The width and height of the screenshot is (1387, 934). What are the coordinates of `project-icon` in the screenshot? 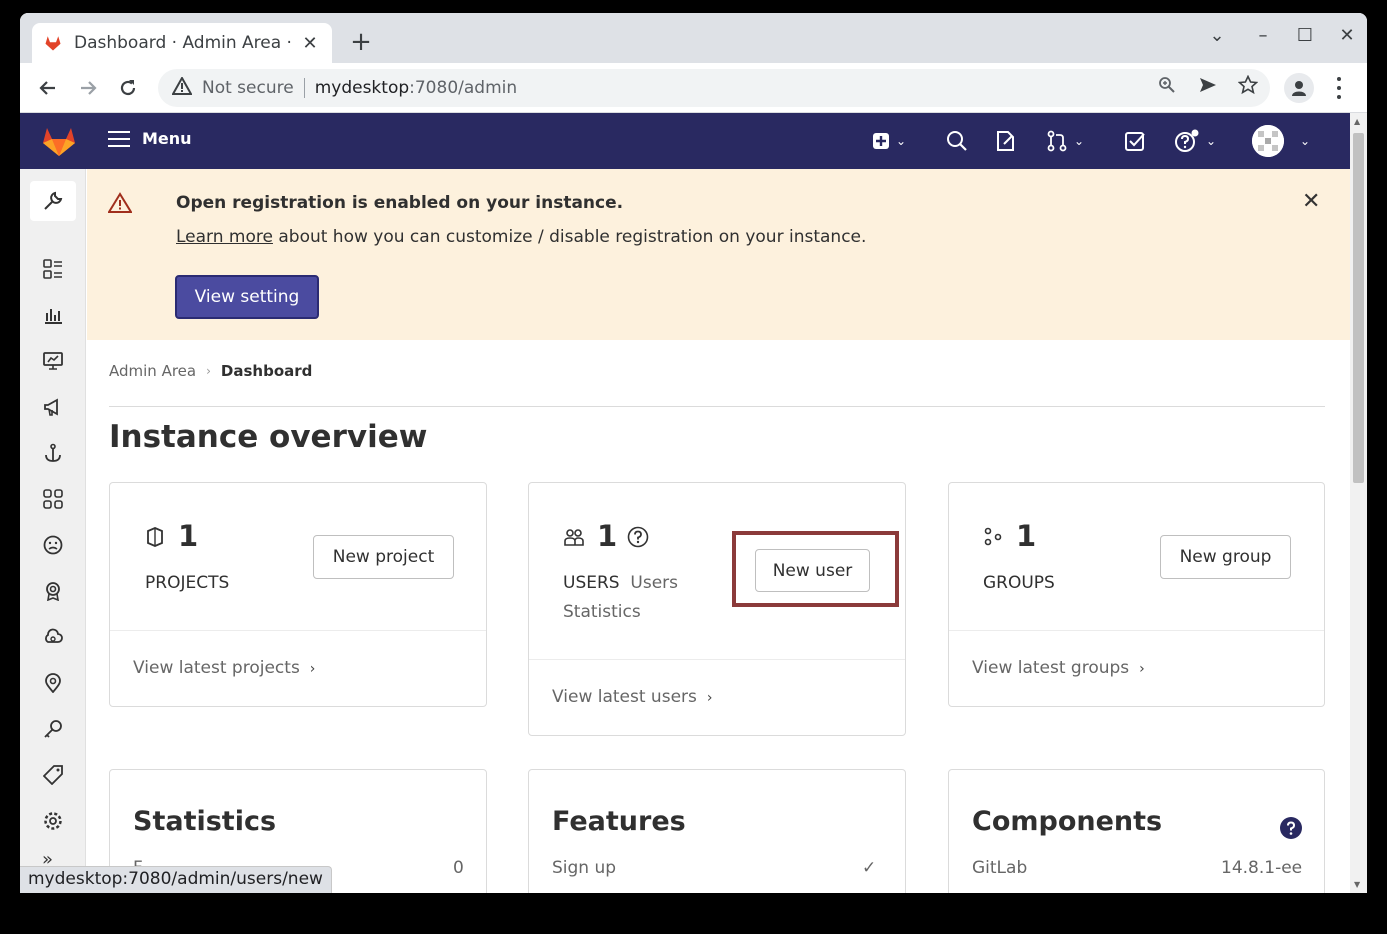 It's located at (155, 537).